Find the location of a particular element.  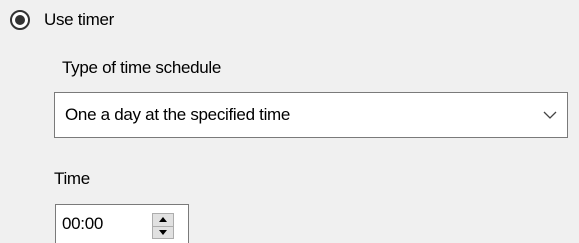

spin-up-icon is located at coordinates (163, 220).